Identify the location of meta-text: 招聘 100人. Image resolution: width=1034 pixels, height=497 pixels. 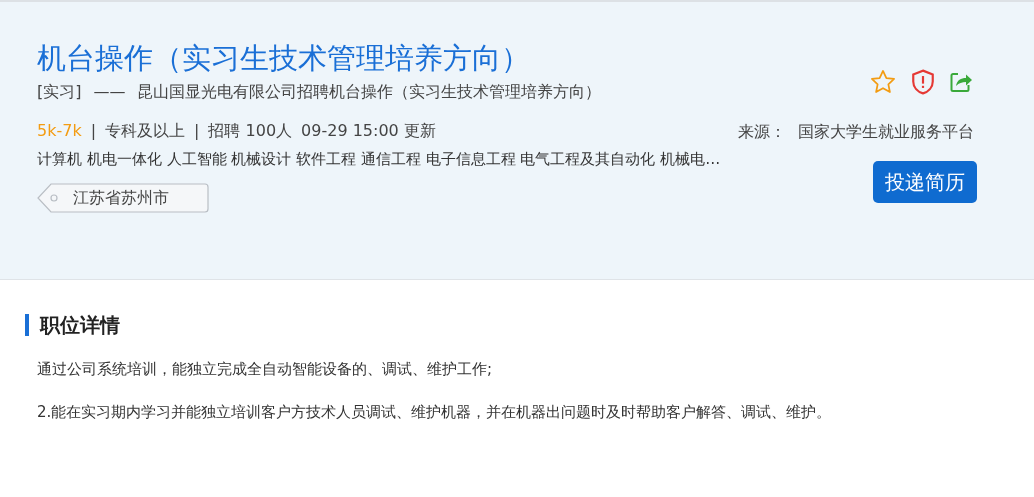
(250, 131).